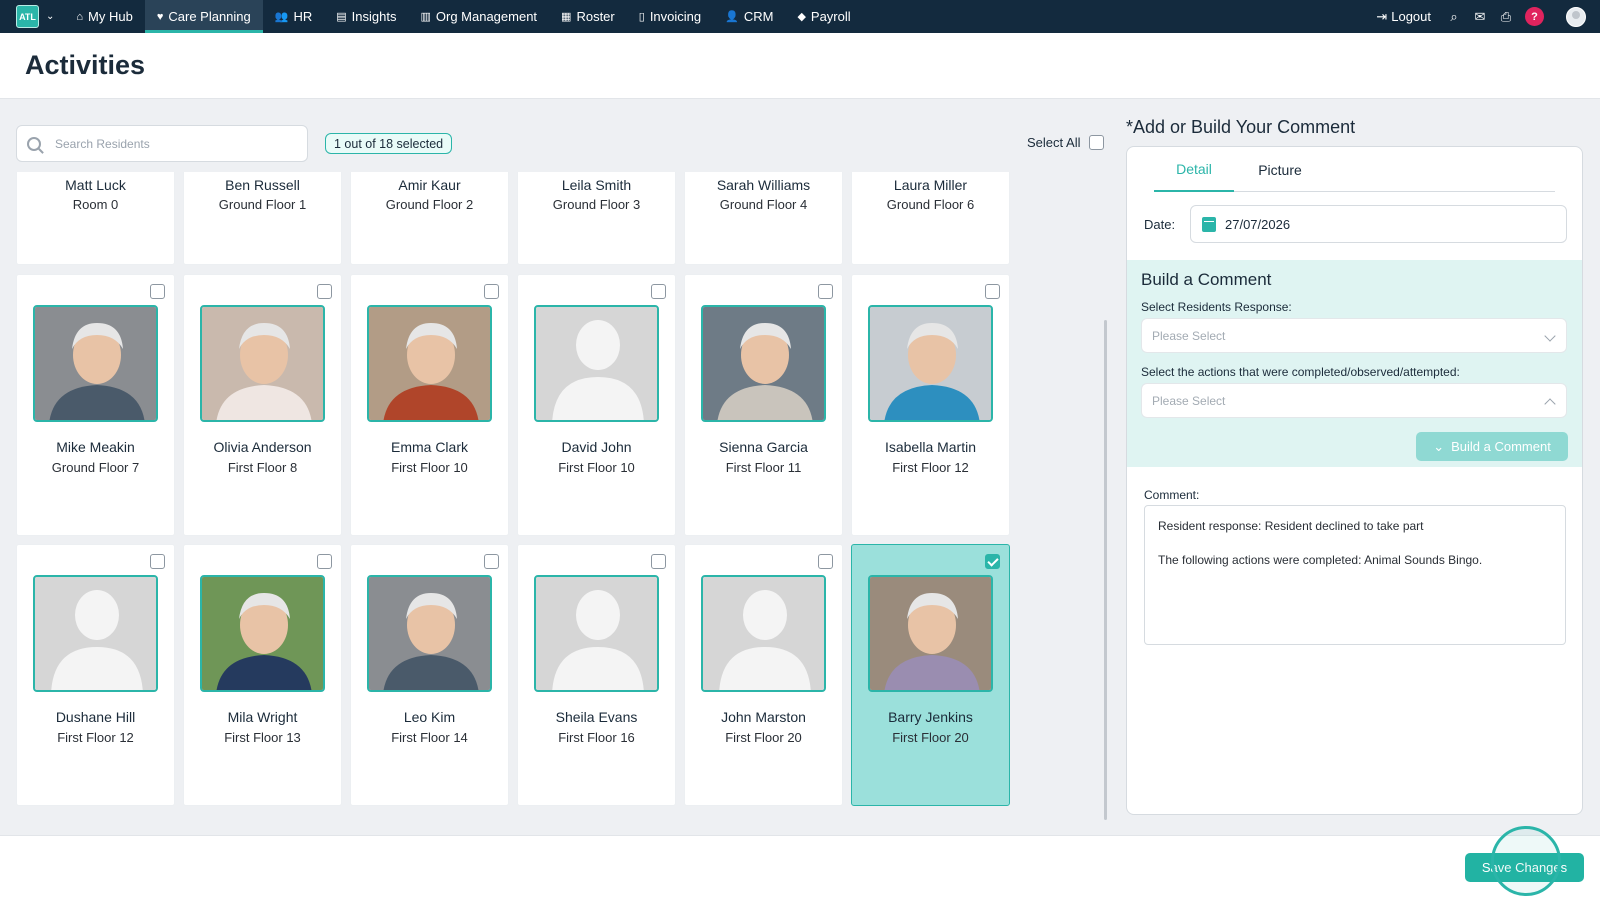 The width and height of the screenshot is (1600, 900). What do you see at coordinates (95, 204) in the screenshot?
I see `resident-room: Room 0` at bounding box center [95, 204].